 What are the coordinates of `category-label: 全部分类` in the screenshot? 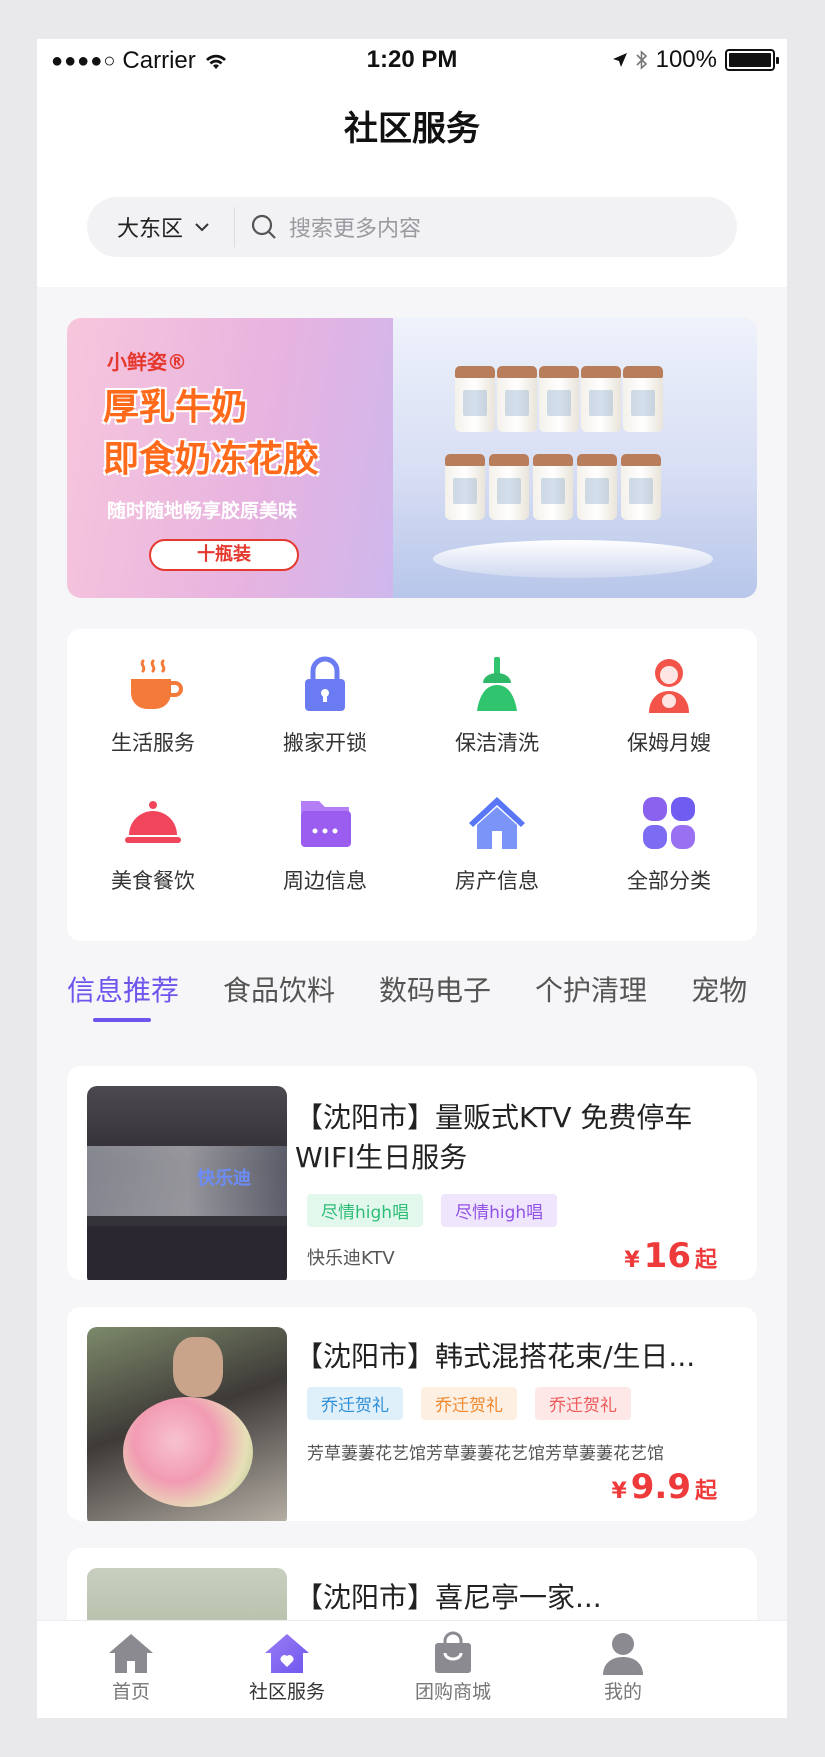 It's located at (669, 881).